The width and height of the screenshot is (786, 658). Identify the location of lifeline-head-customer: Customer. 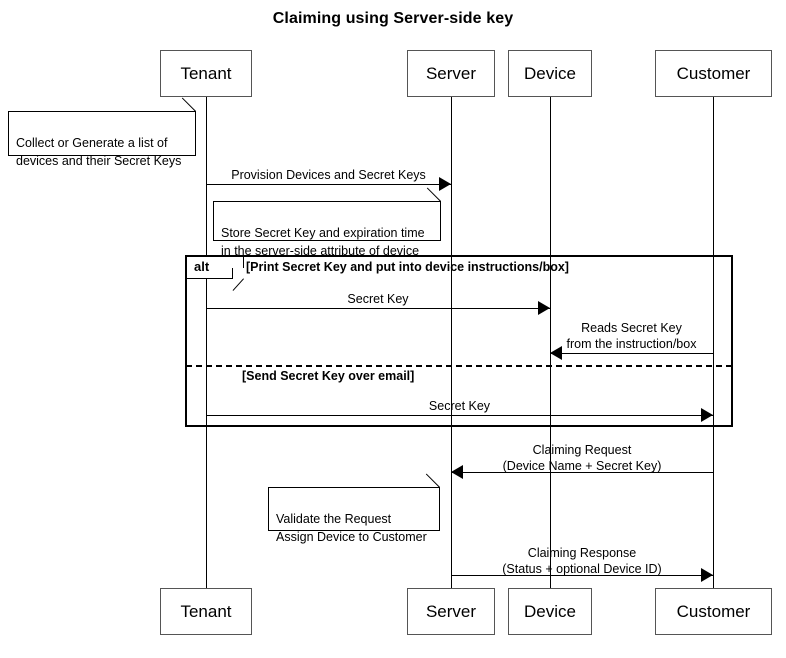
(713, 73).